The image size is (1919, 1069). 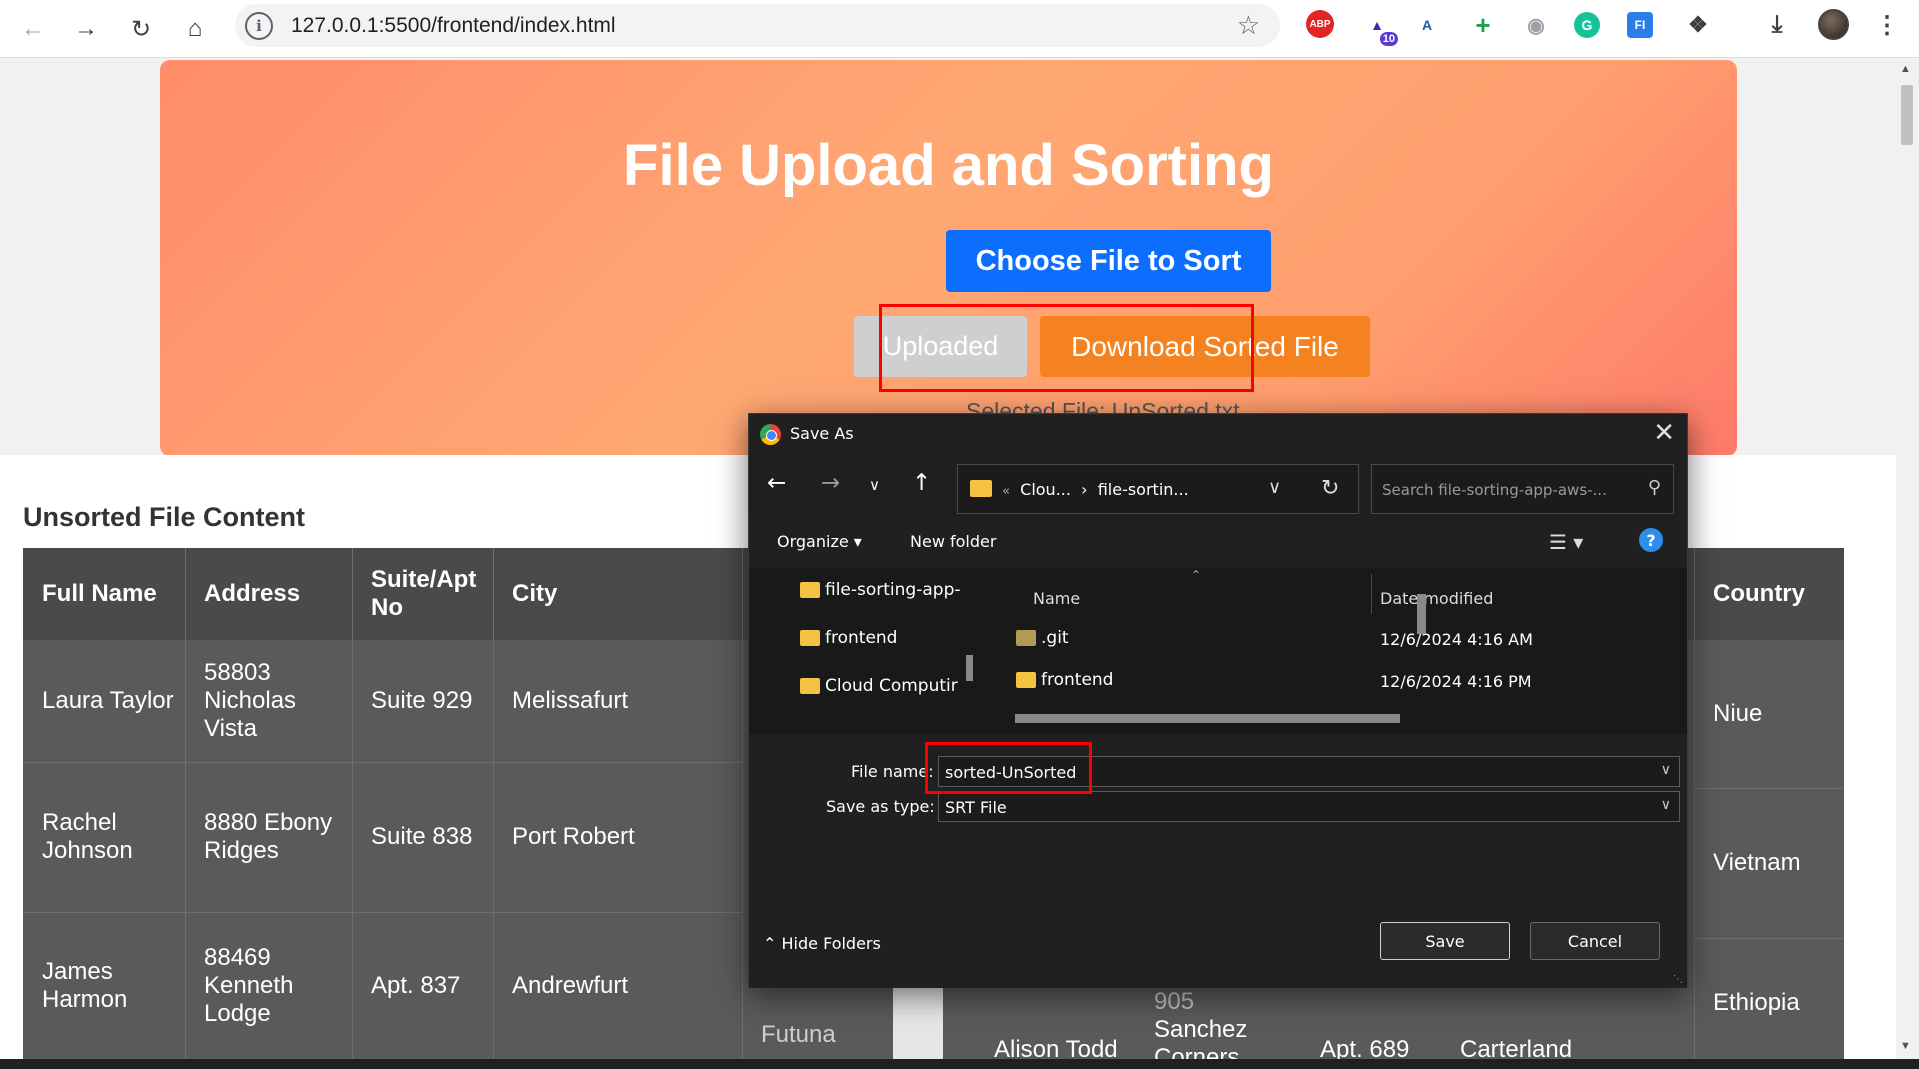 I want to click on cell-country: Niue, so click(x=1738, y=713).